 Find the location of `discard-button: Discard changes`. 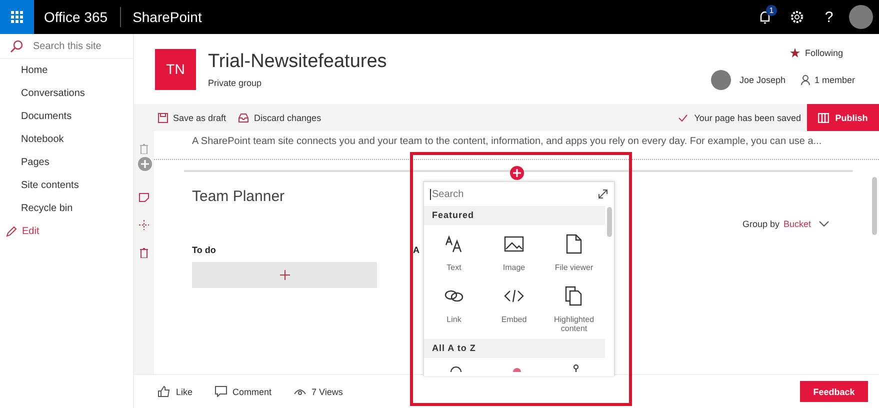

discard-button: Discard changes is located at coordinates (280, 117).